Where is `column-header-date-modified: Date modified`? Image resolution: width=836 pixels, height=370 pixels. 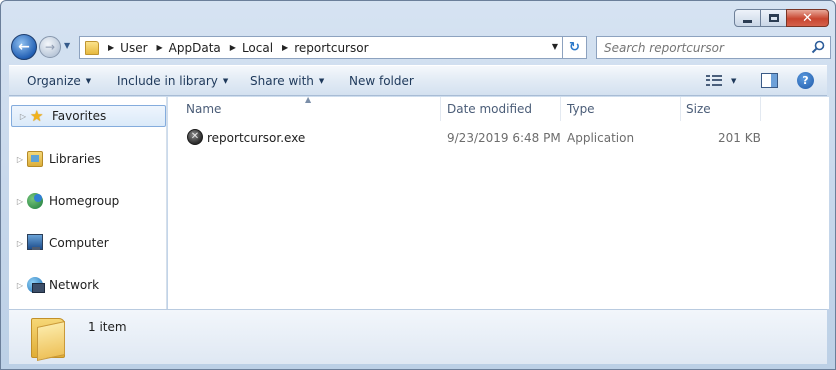
column-header-date-modified: Date modified is located at coordinates (489, 109).